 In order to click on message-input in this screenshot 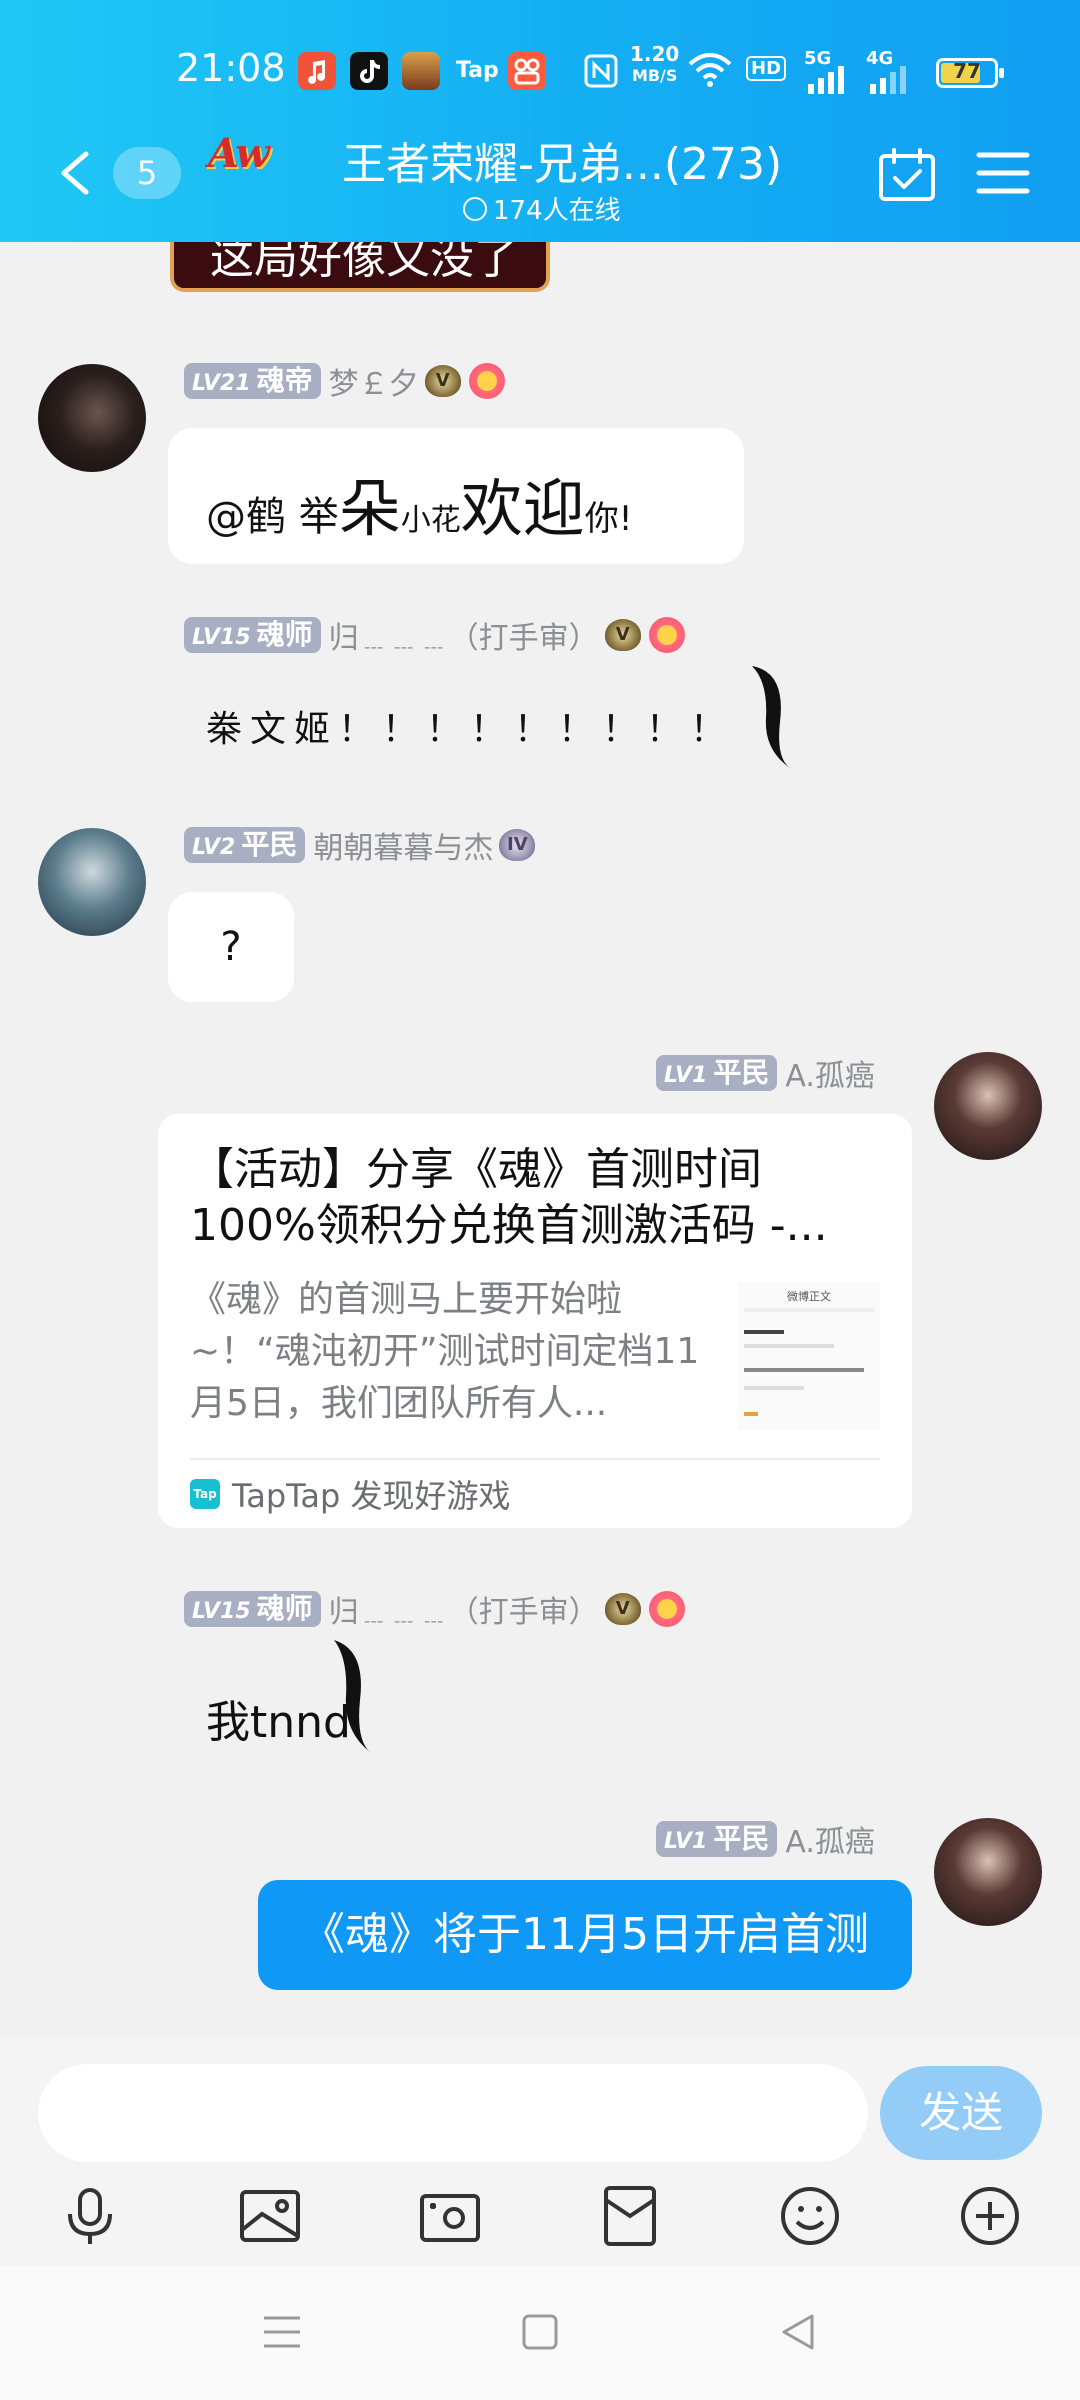, I will do `click(453, 2113)`.